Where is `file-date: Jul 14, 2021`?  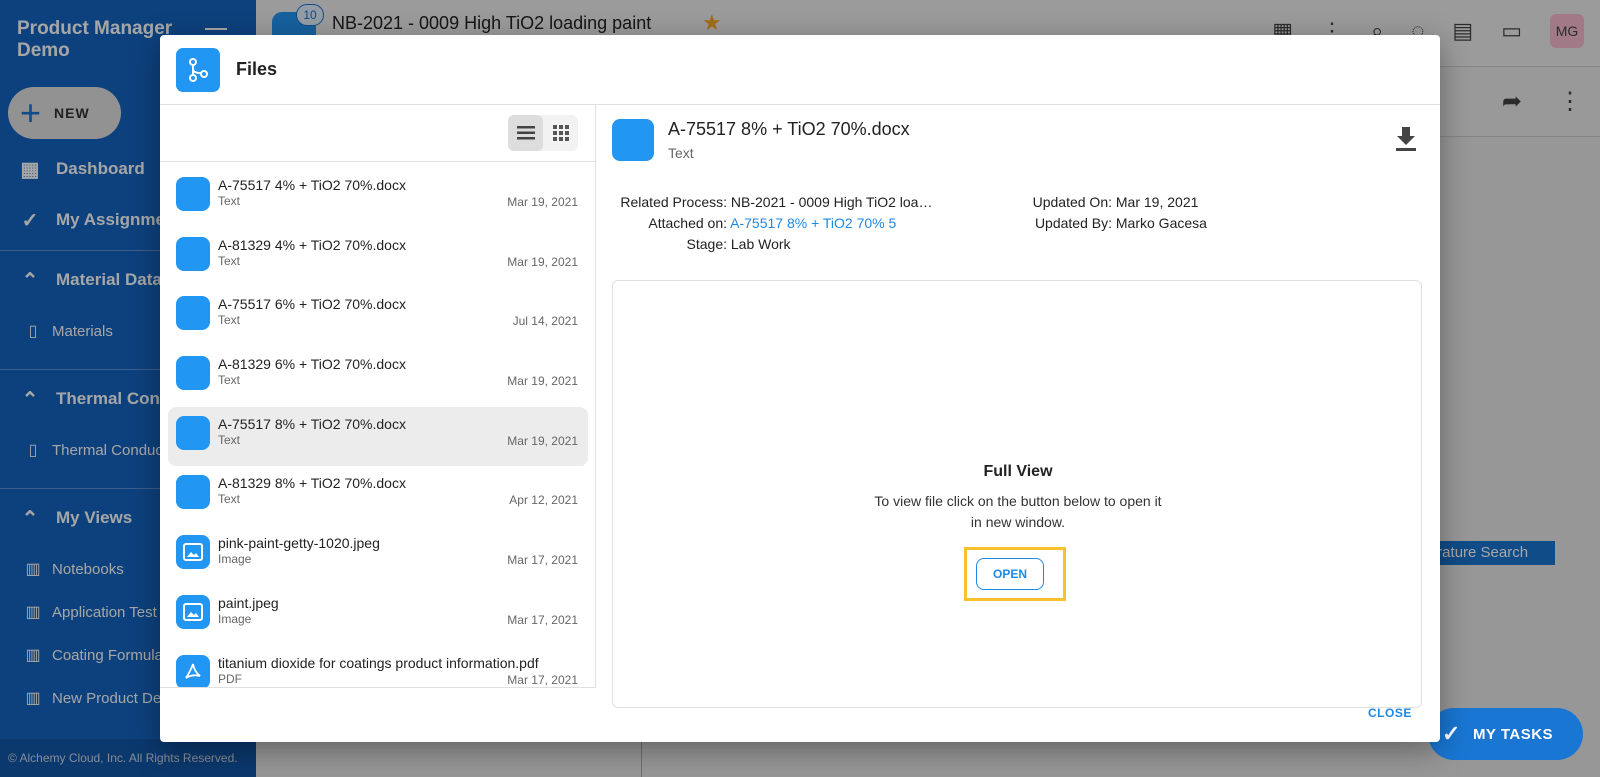 file-date: Jul 14, 2021 is located at coordinates (545, 321).